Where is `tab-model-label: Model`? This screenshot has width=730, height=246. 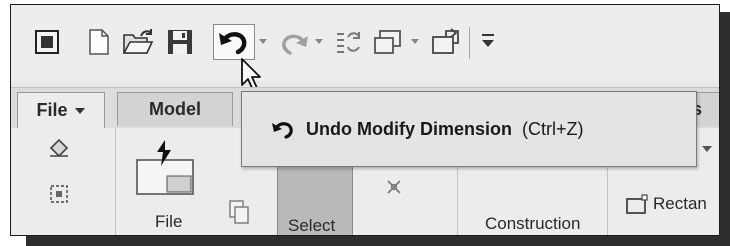 tab-model-label: Model is located at coordinates (175, 109).